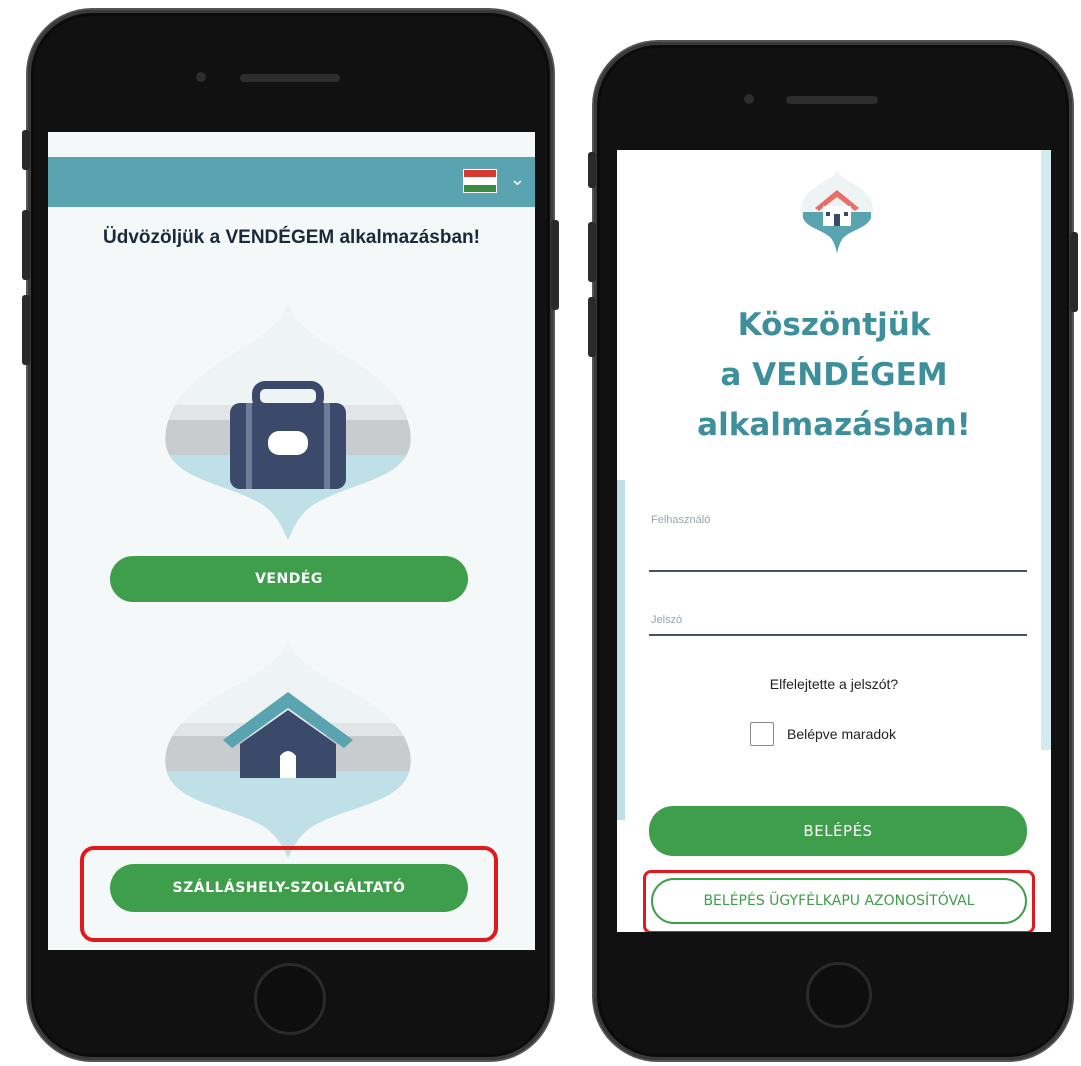  What do you see at coordinates (681, 520) in the screenshot?
I see `username-placeholder: Felhasználó` at bounding box center [681, 520].